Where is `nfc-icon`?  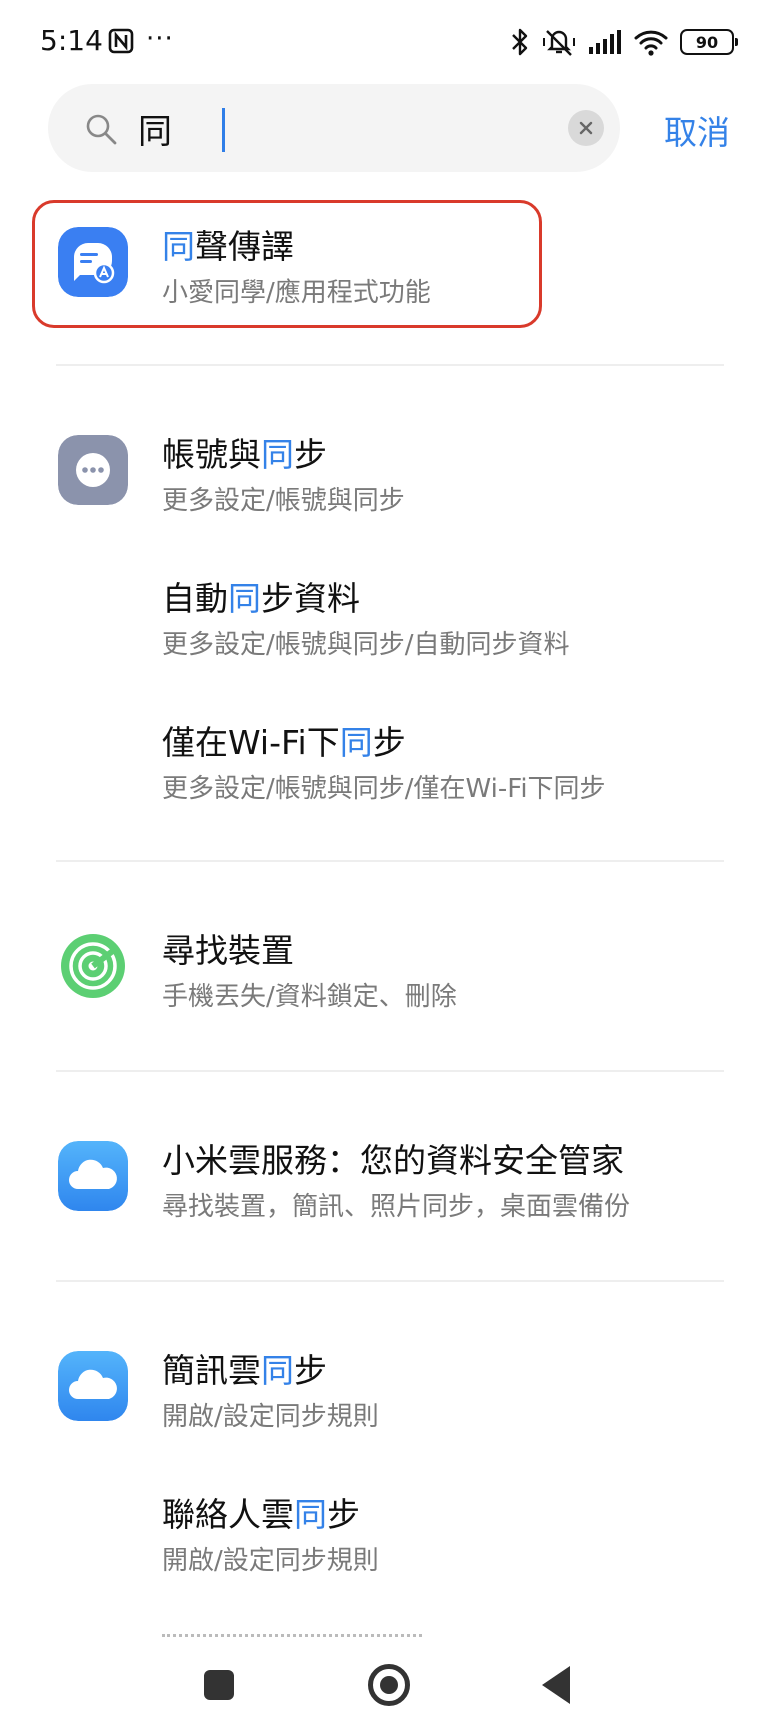
nfc-icon is located at coordinates (121, 41).